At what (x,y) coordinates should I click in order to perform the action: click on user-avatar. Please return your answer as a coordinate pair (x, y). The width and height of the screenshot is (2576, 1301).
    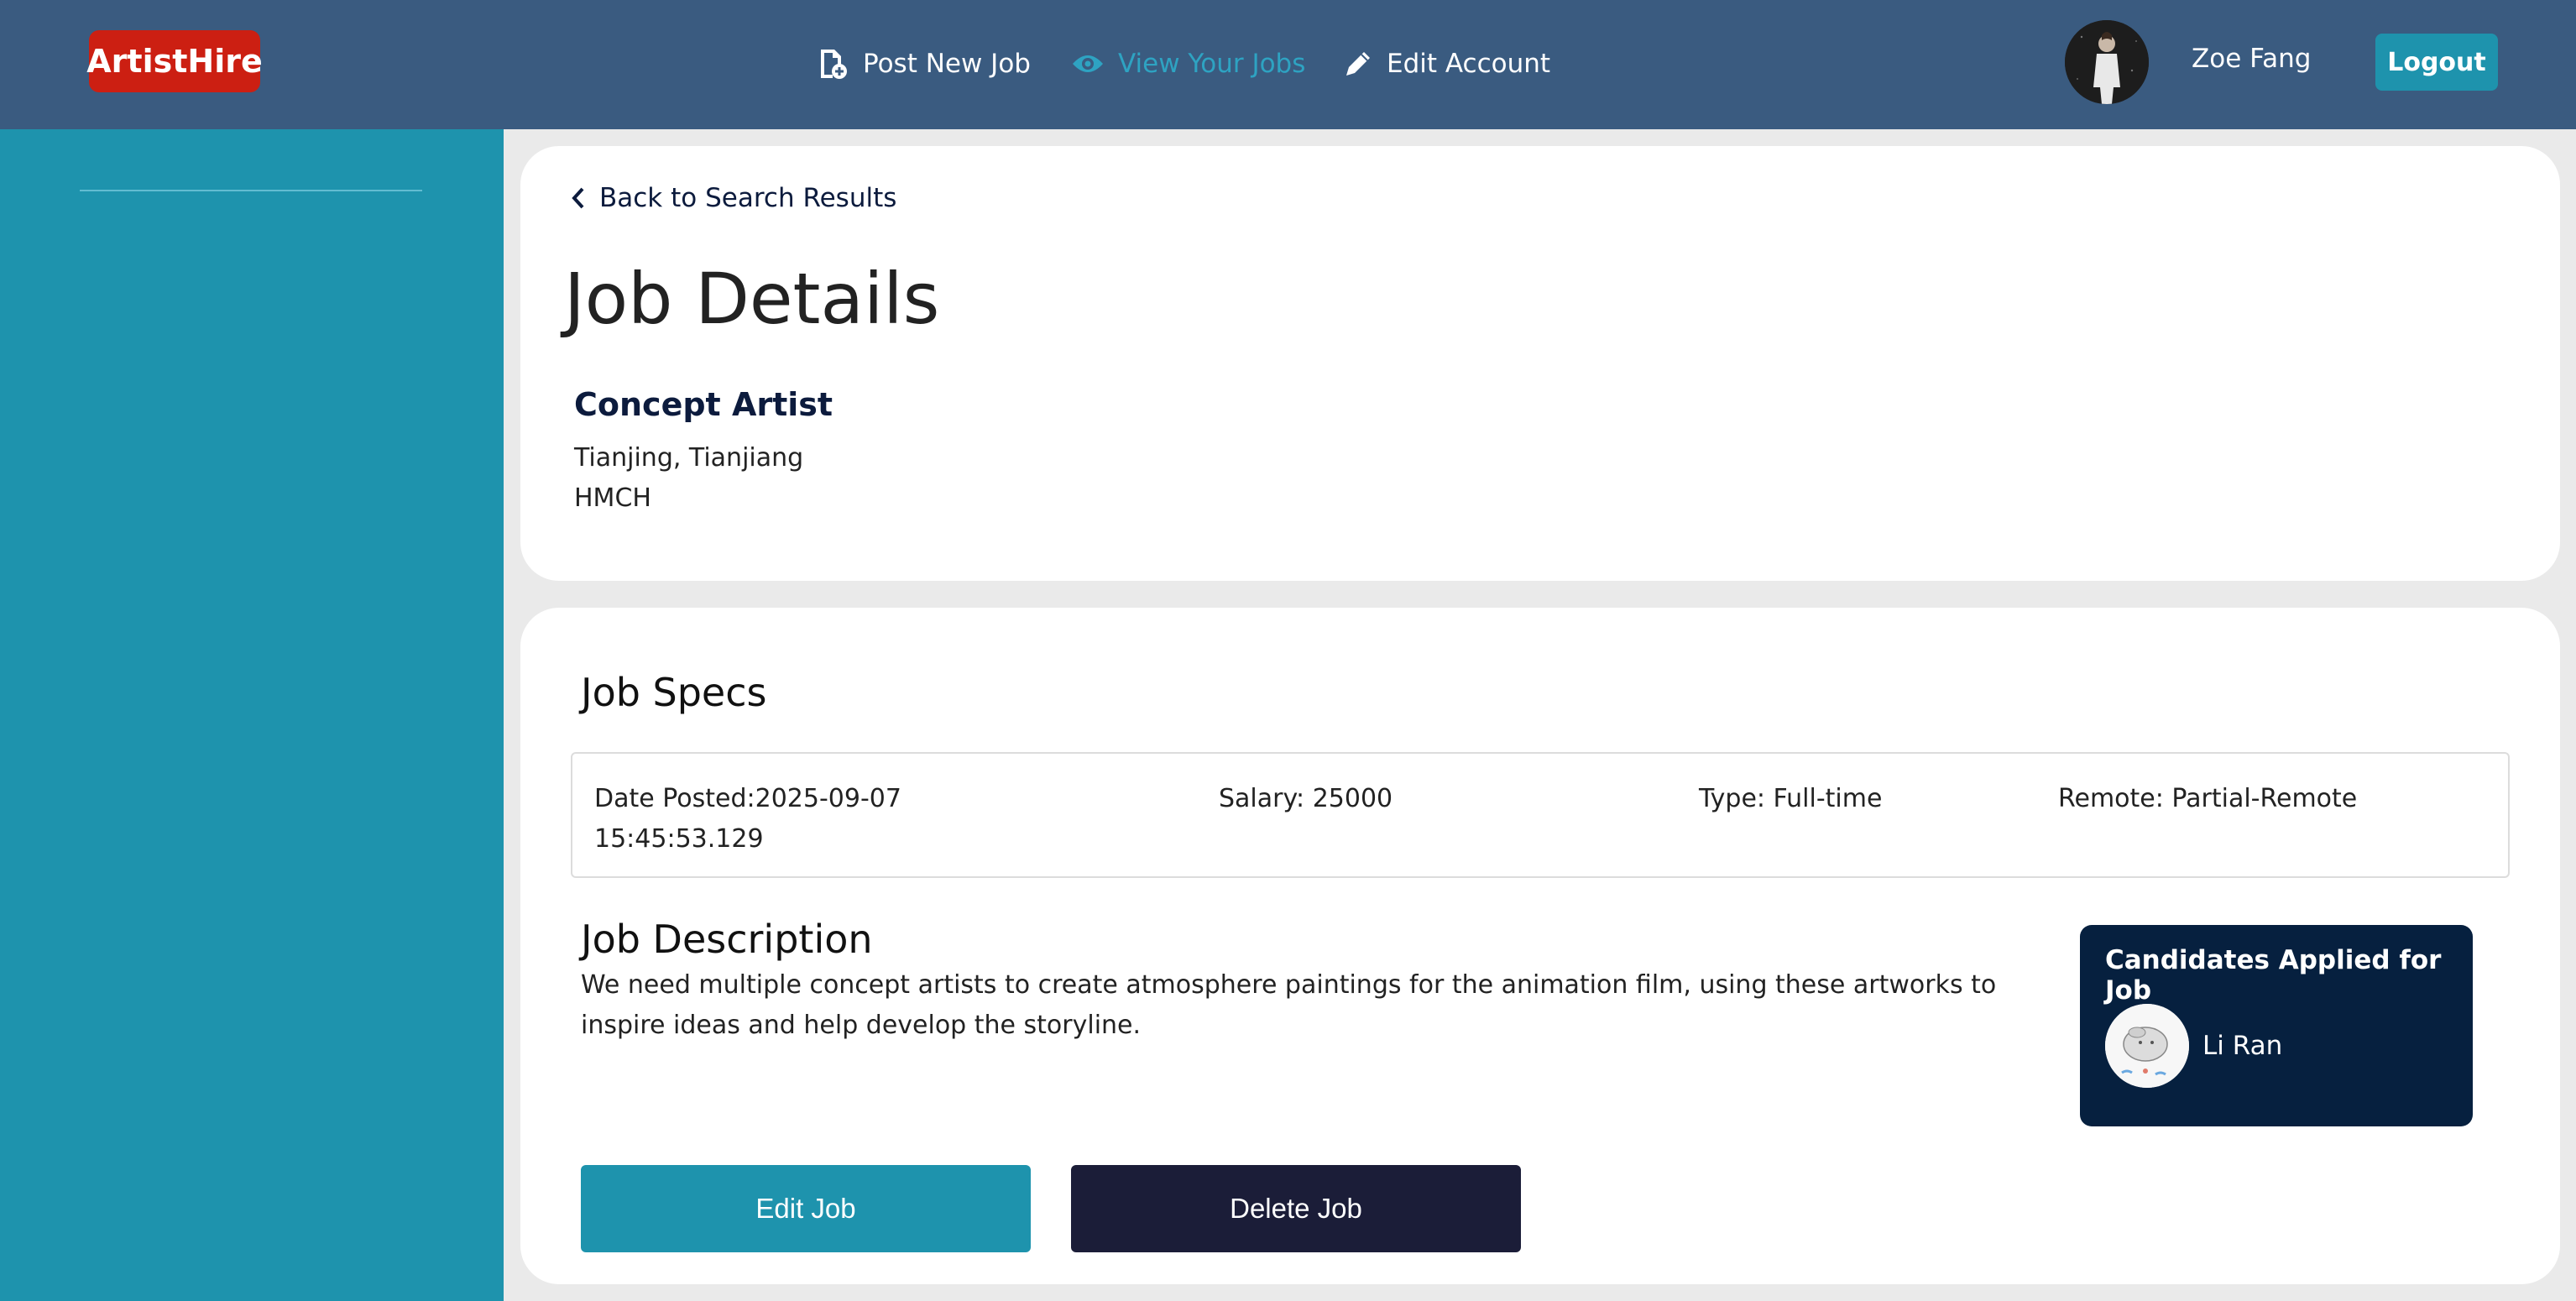
    Looking at the image, I should click on (2107, 62).